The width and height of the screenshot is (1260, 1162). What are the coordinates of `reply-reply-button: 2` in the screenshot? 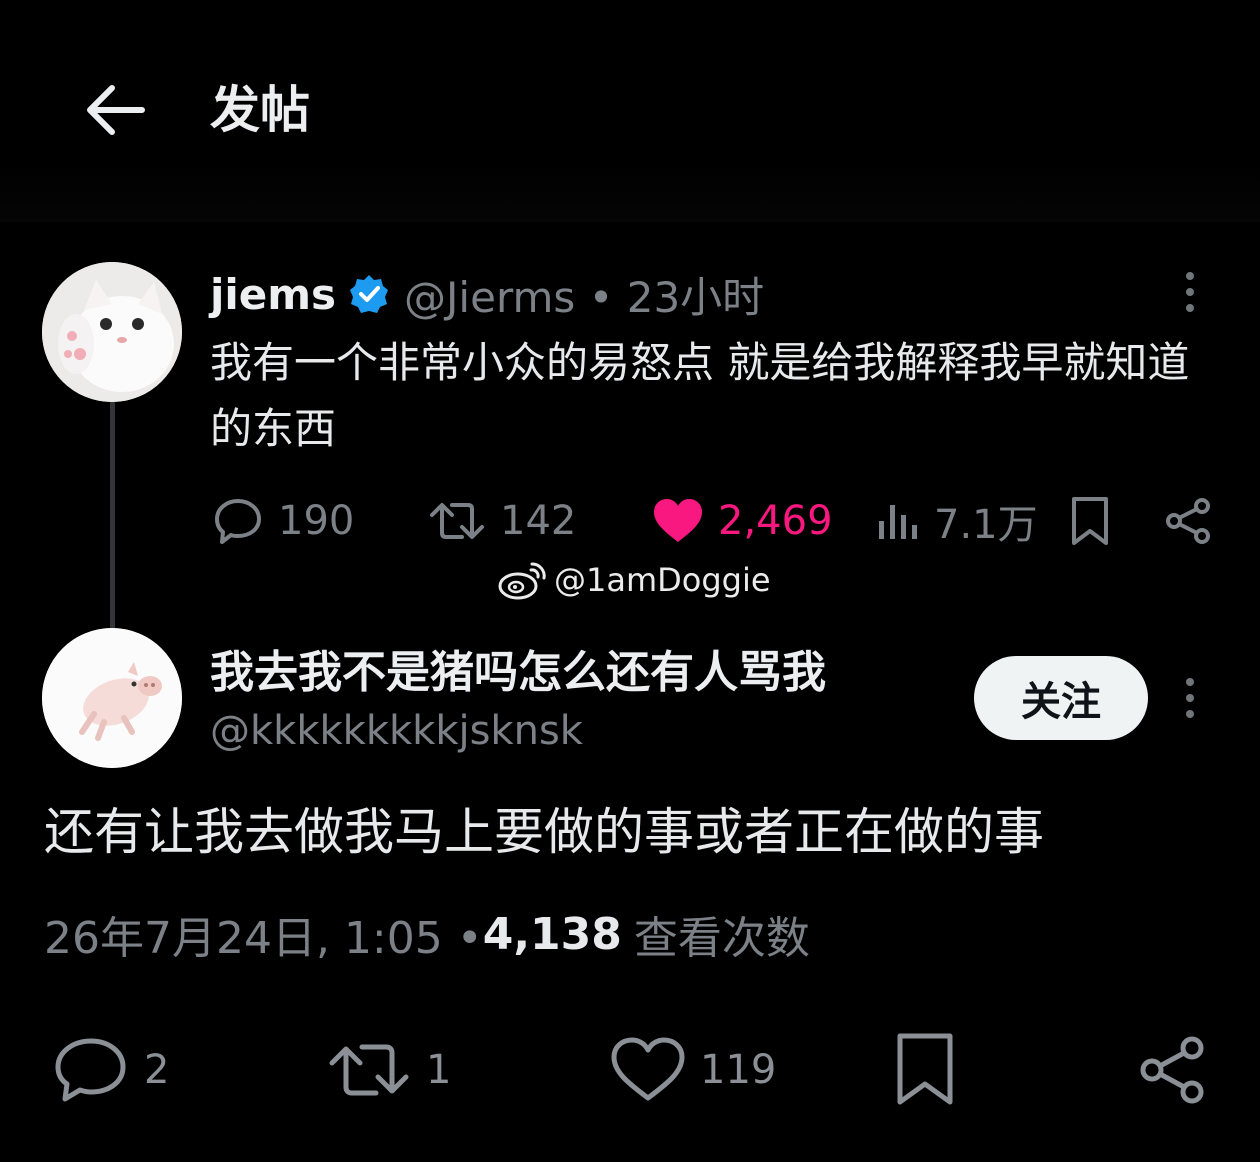 It's located at (110, 1070).